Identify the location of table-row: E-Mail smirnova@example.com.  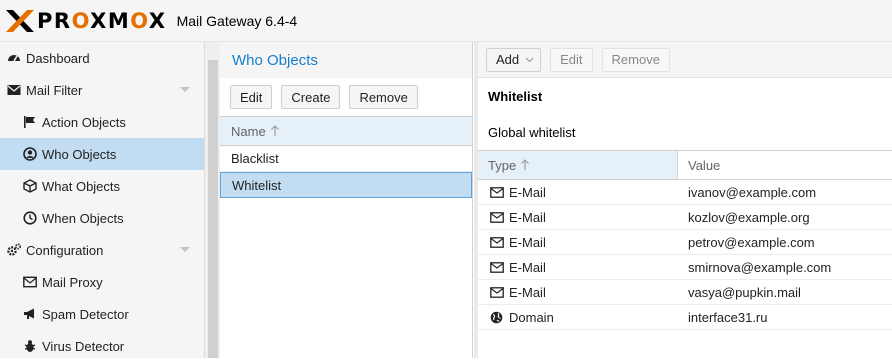
(685, 267).